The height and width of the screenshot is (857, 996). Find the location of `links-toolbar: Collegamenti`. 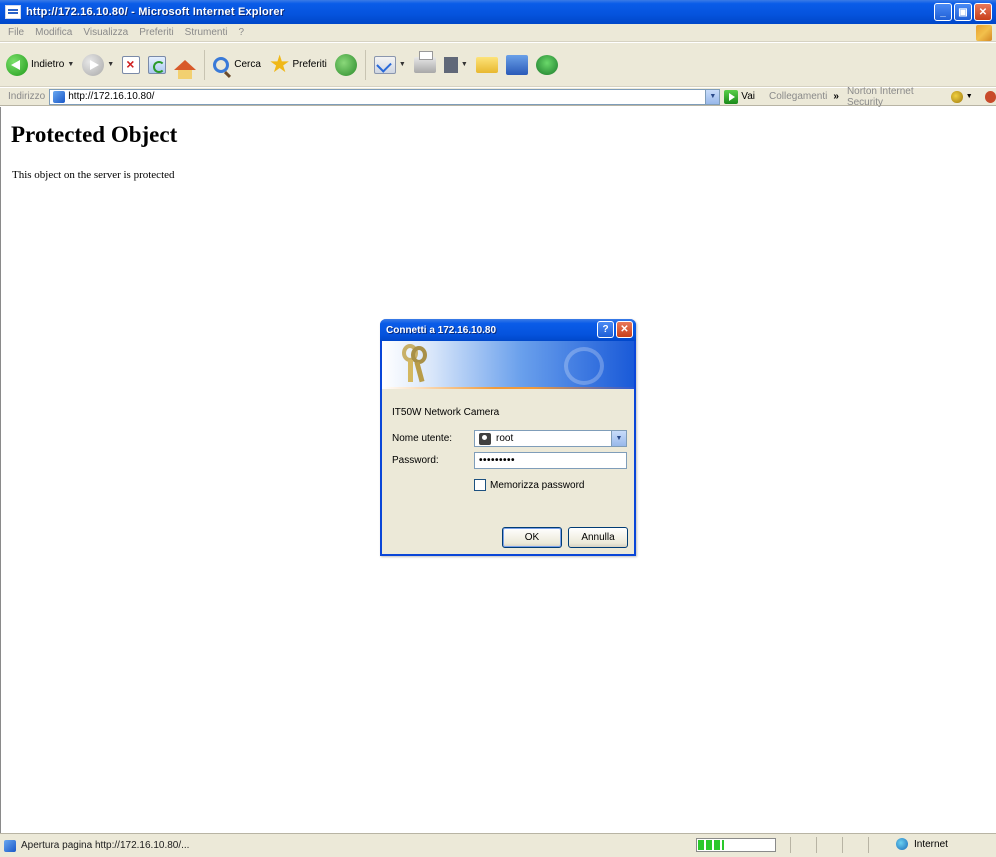

links-toolbar: Collegamenti is located at coordinates (798, 96).